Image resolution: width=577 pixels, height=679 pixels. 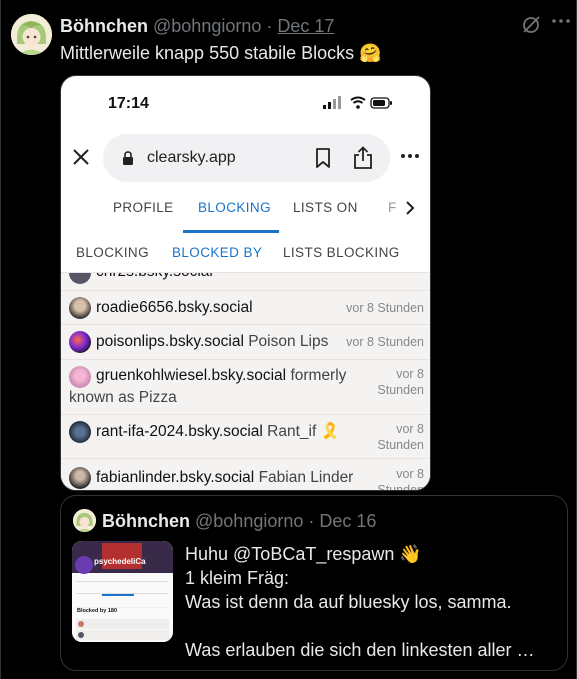 I want to click on quote-author-name: Böhnchen, so click(x=146, y=521).